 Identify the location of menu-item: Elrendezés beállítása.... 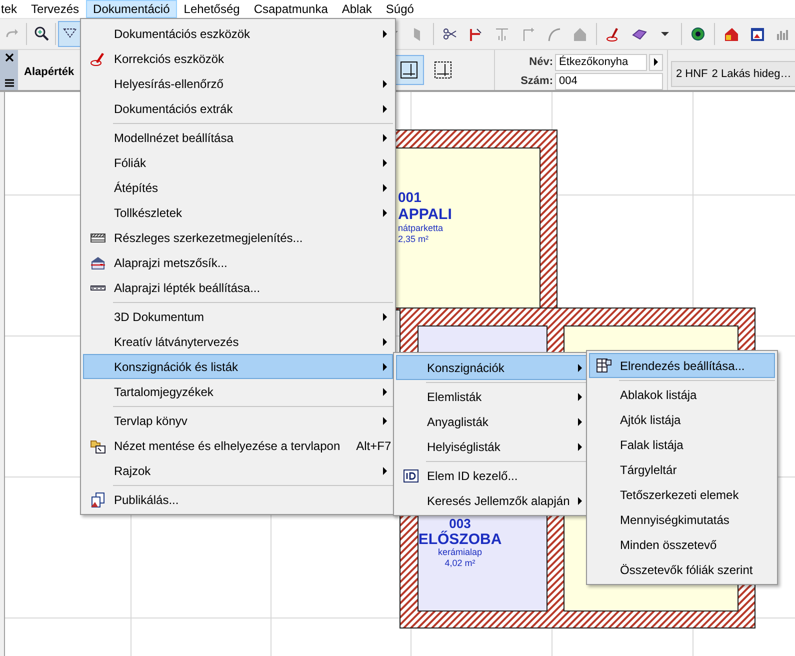
(682, 365).